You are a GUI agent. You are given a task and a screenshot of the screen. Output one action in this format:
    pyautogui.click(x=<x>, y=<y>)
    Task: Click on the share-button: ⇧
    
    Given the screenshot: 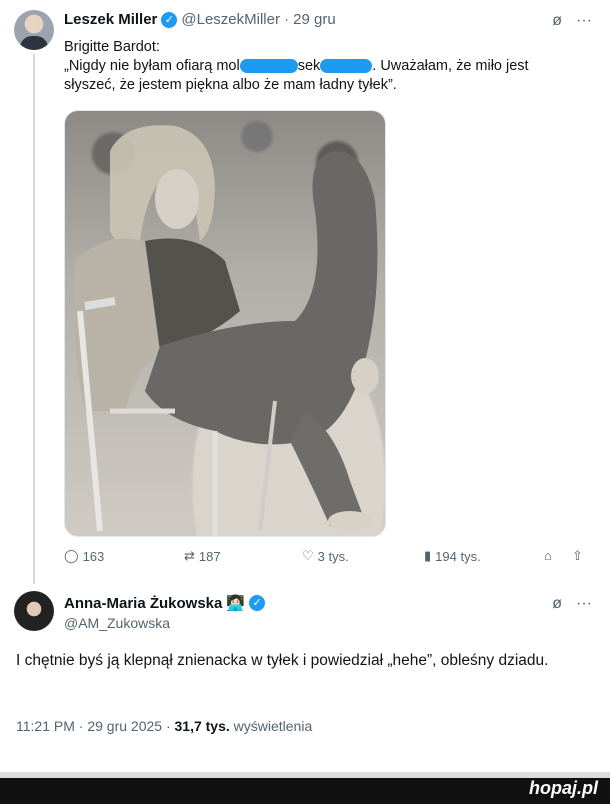 What is the action you would take?
    pyautogui.click(x=577, y=556)
    